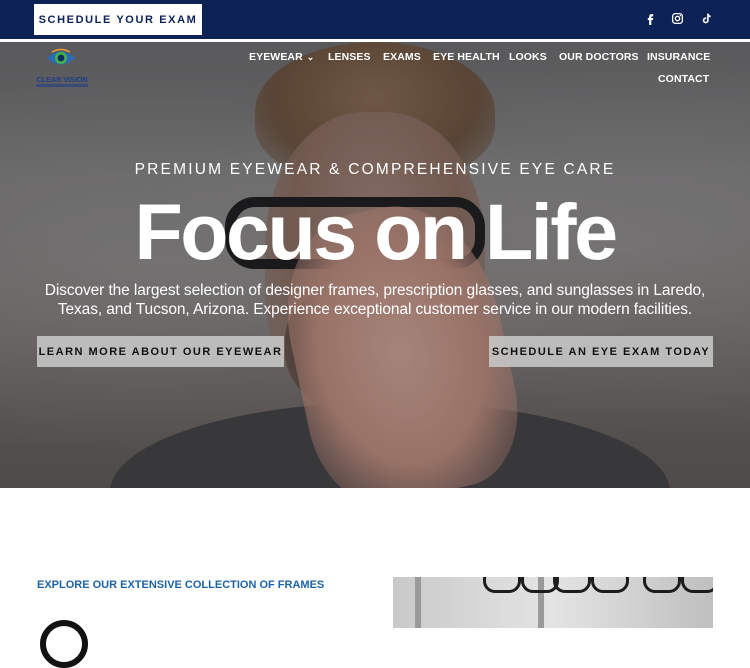 This screenshot has width=750, height=668. I want to click on tiktok-icon, so click(705, 18).